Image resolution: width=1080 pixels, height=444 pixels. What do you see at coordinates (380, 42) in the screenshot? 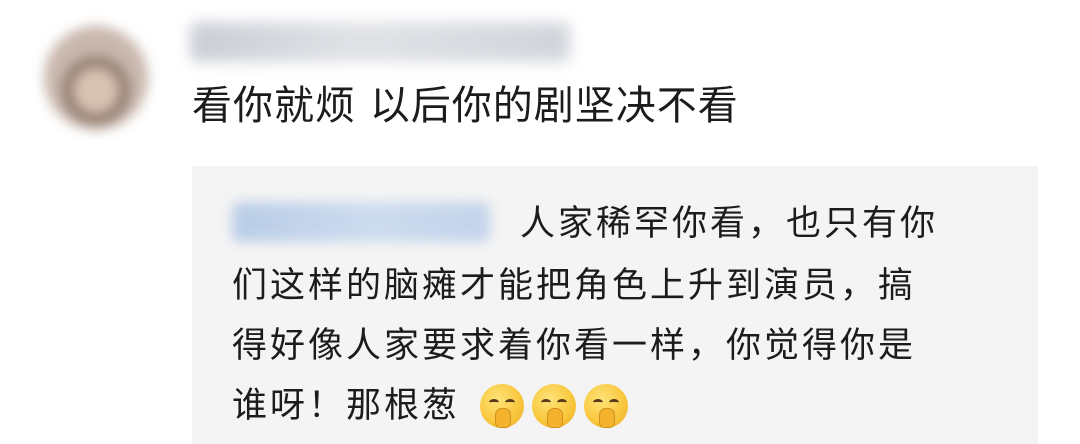
I see `author-name-blurred` at bounding box center [380, 42].